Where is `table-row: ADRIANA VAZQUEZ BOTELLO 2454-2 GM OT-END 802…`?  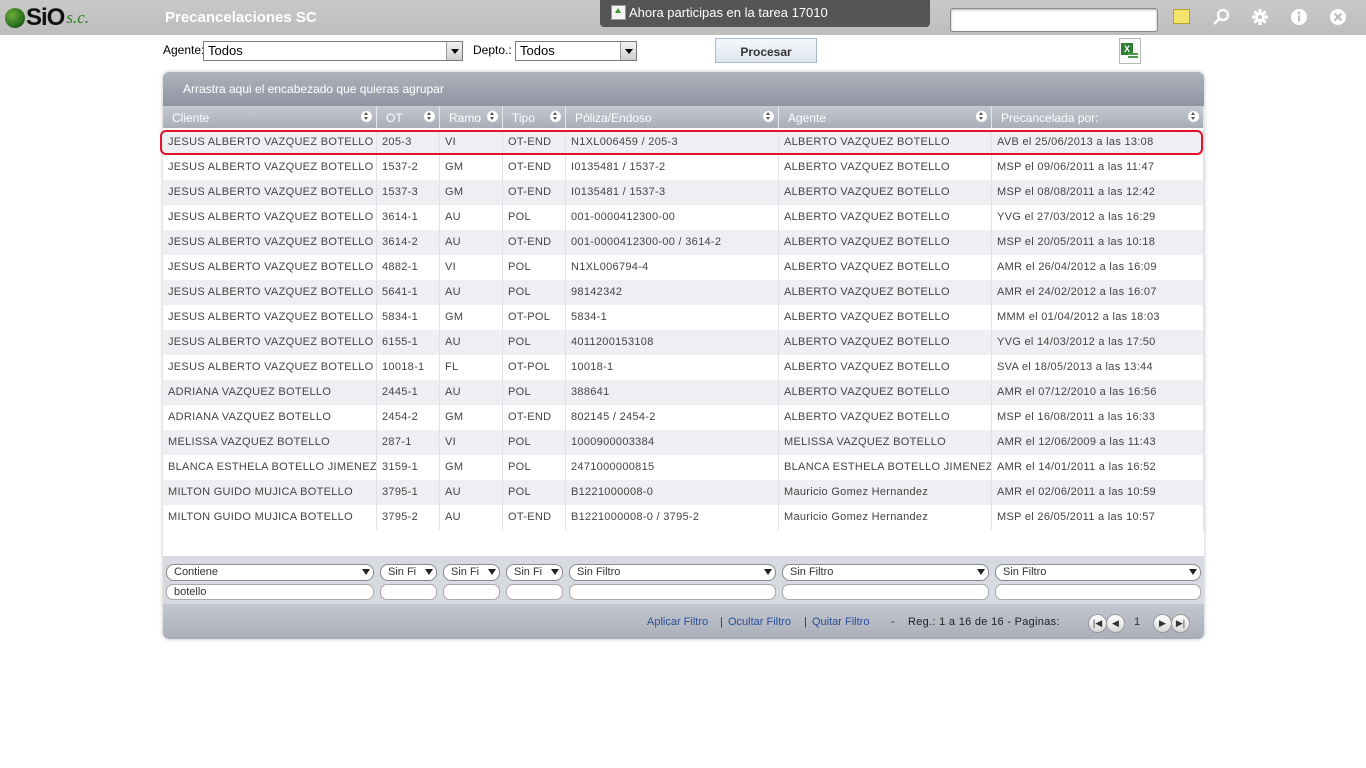
table-row: ADRIANA VAZQUEZ BOTELLO 2454-2 GM OT-END 802… is located at coordinates (683, 417).